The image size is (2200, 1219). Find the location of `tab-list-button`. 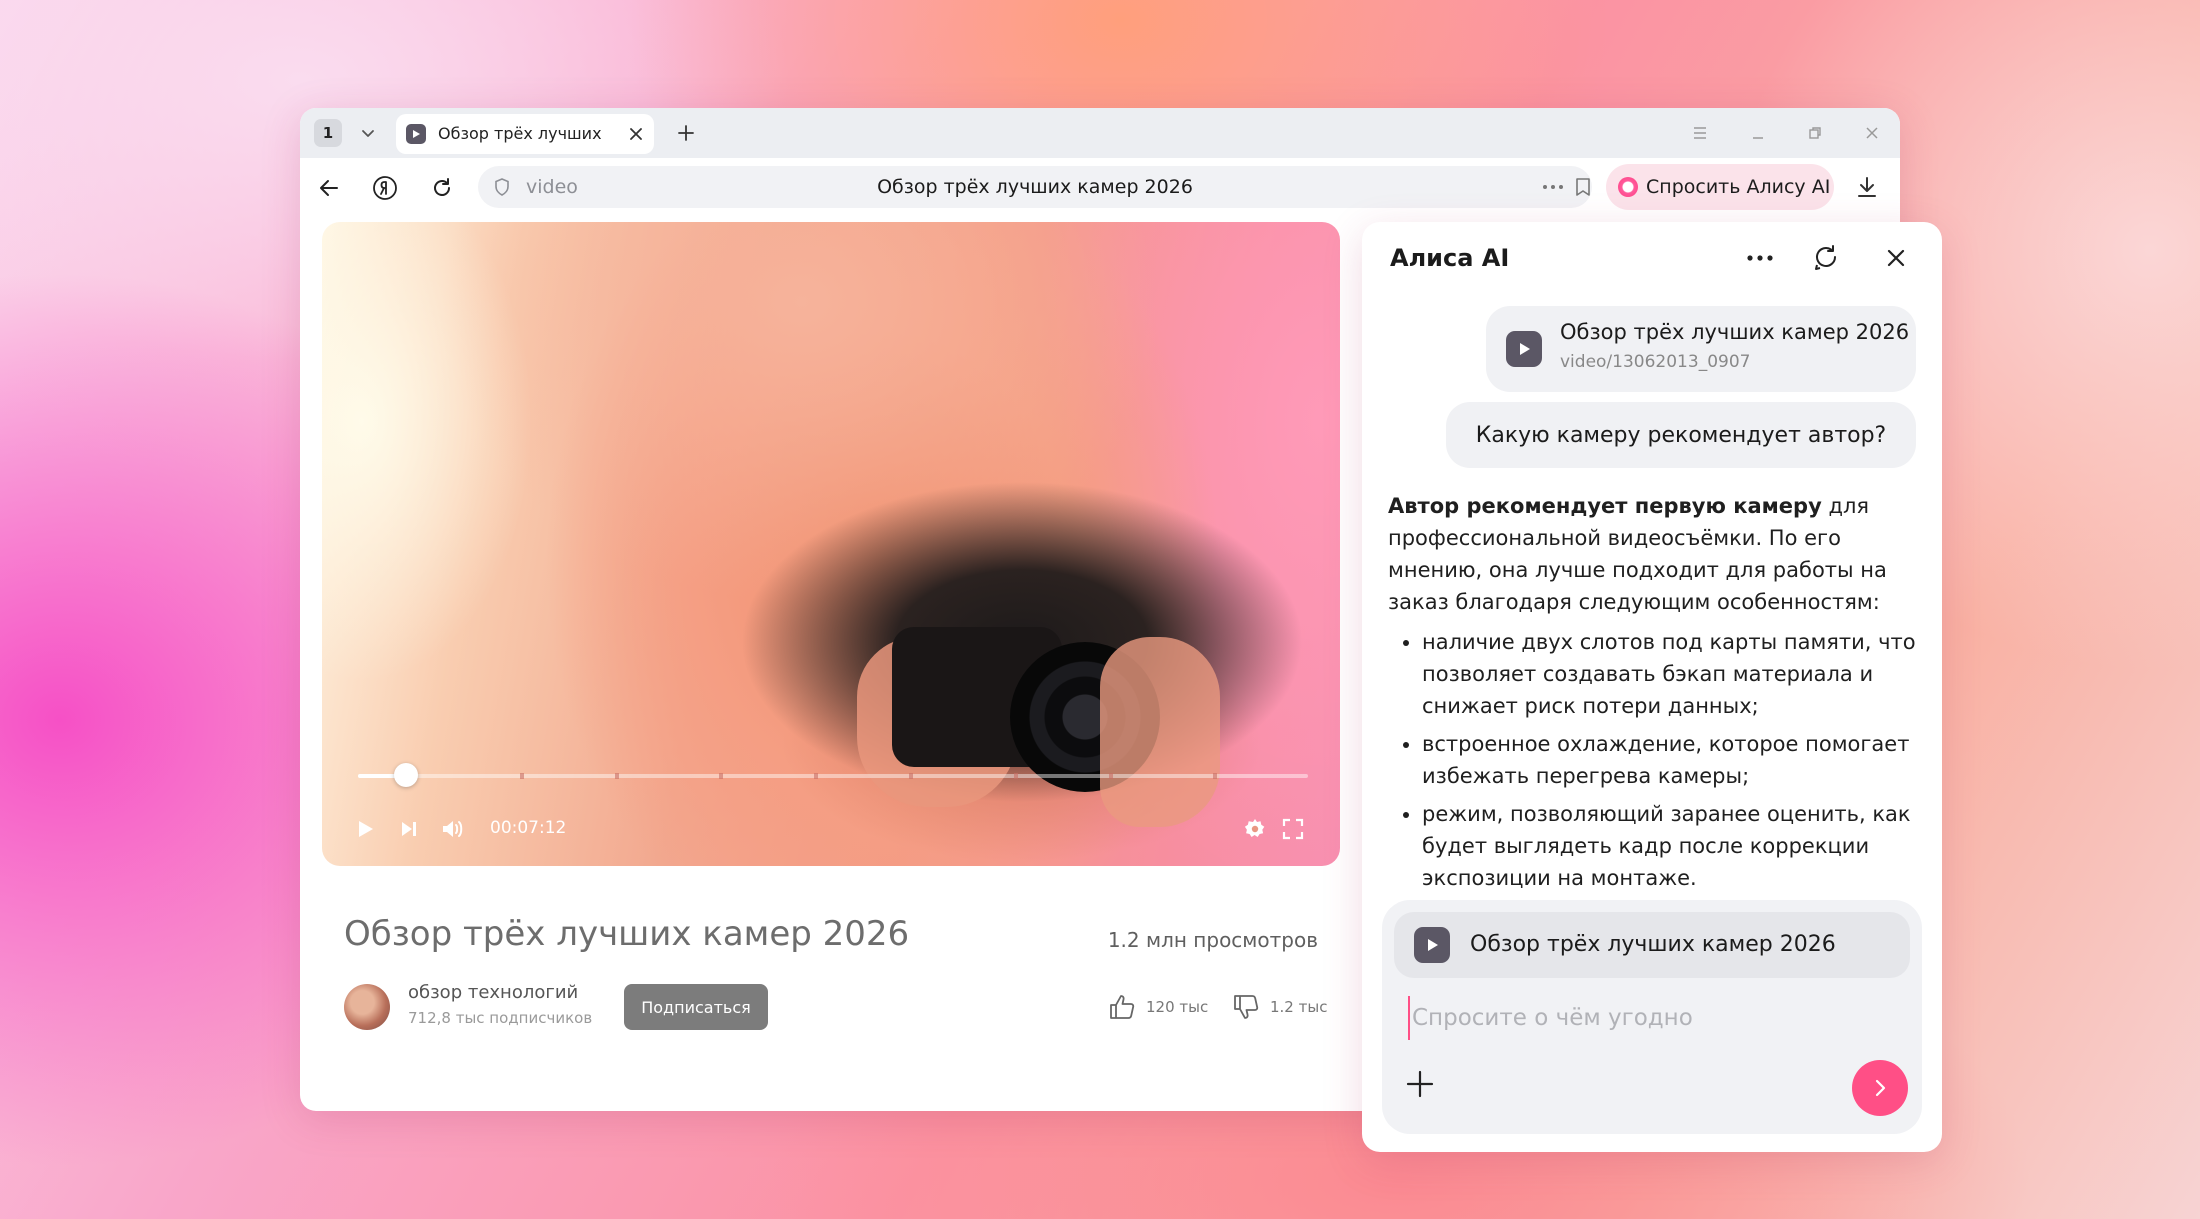

tab-list-button is located at coordinates (368, 133).